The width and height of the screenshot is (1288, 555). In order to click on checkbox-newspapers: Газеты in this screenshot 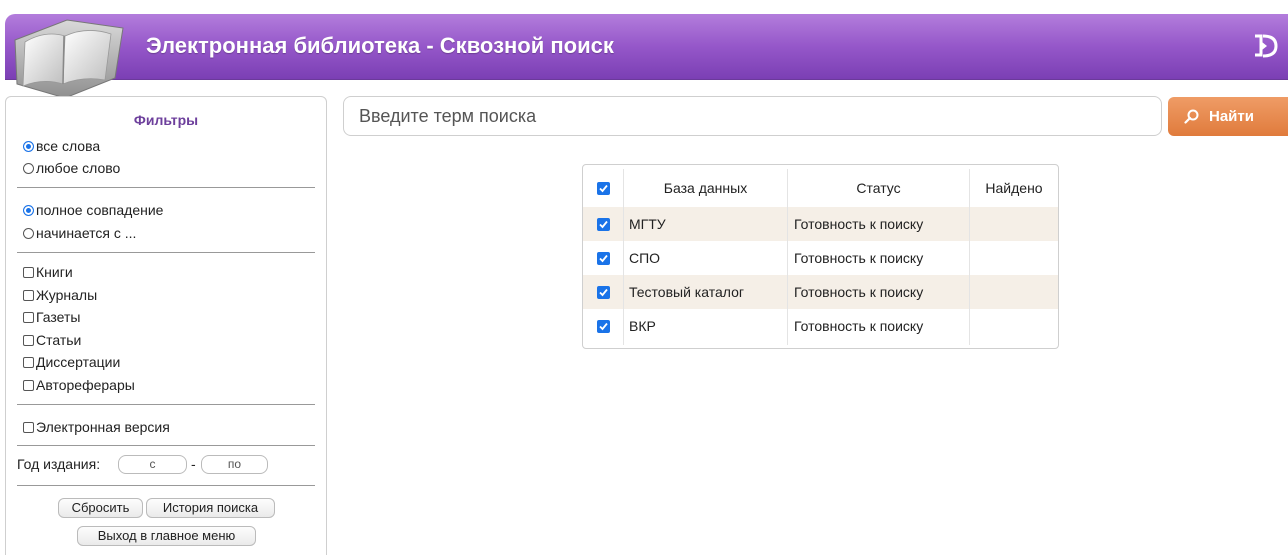, I will do `click(51, 317)`.